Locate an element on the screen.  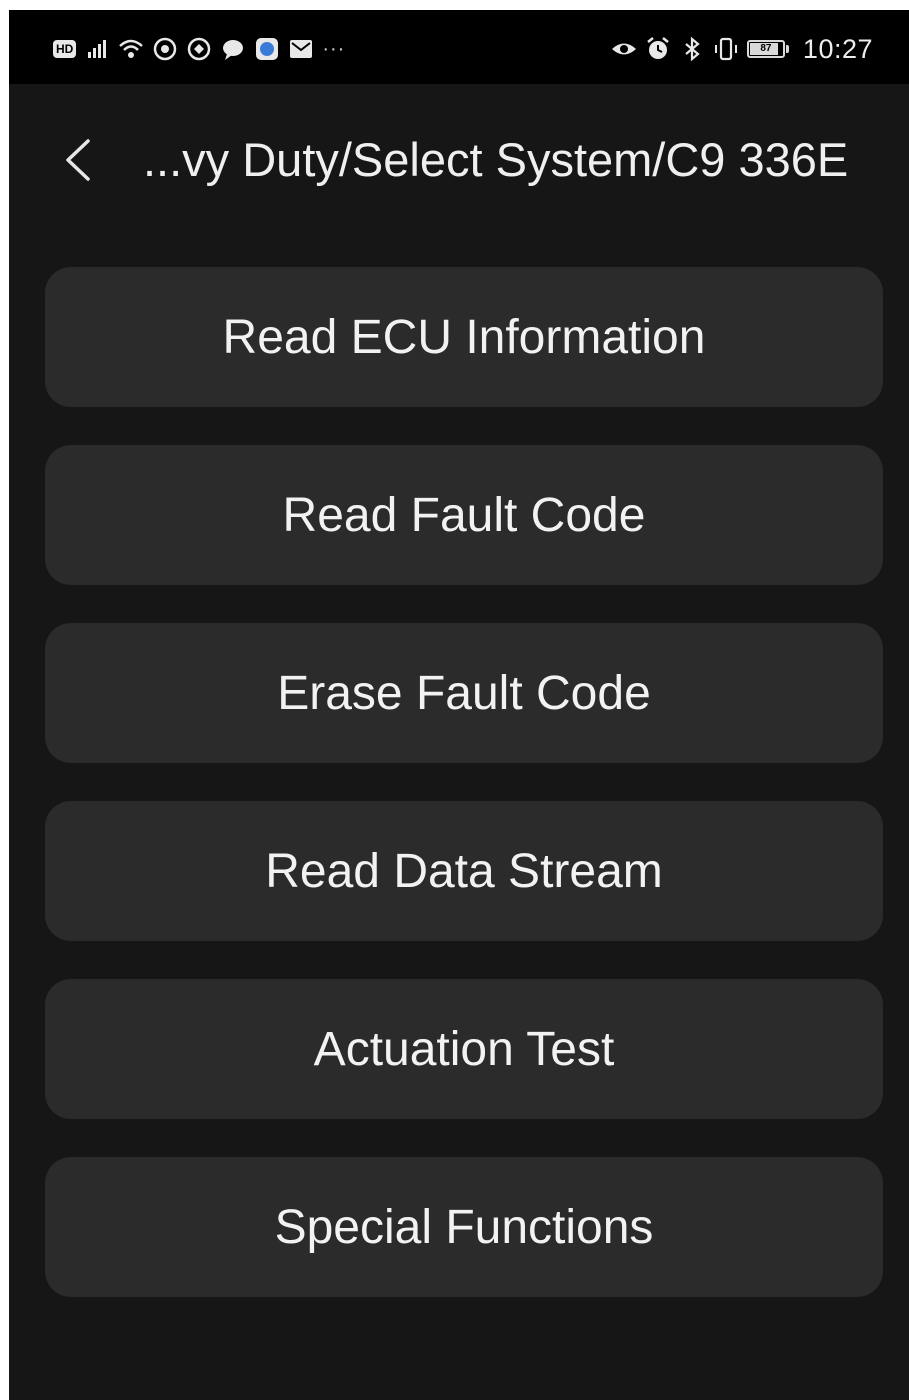
chevron-left-icon is located at coordinates (78, 160).